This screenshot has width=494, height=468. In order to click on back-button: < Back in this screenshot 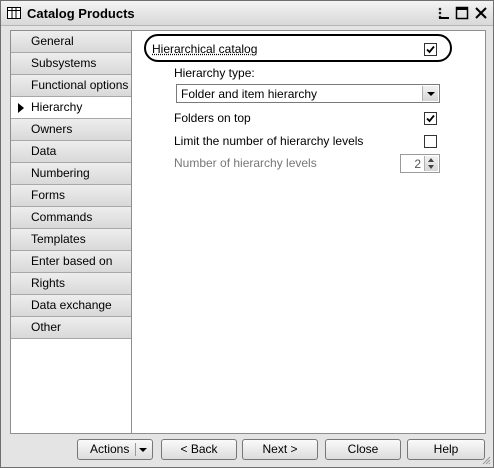, I will do `click(199, 449)`.